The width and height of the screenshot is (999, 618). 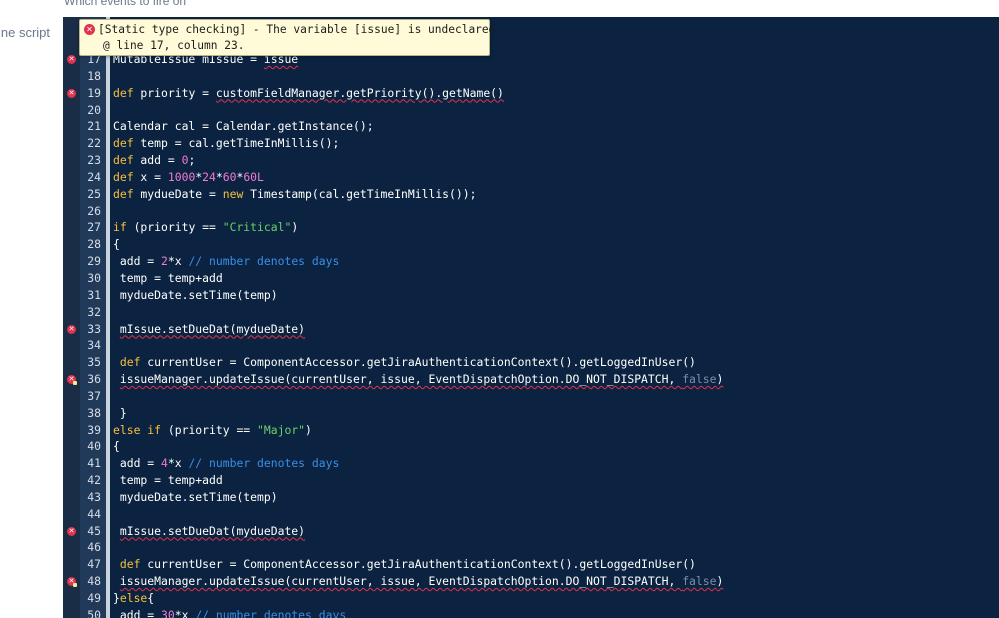 I want to click on events-field-hint: Which events to fire on, so click(x=125, y=4).